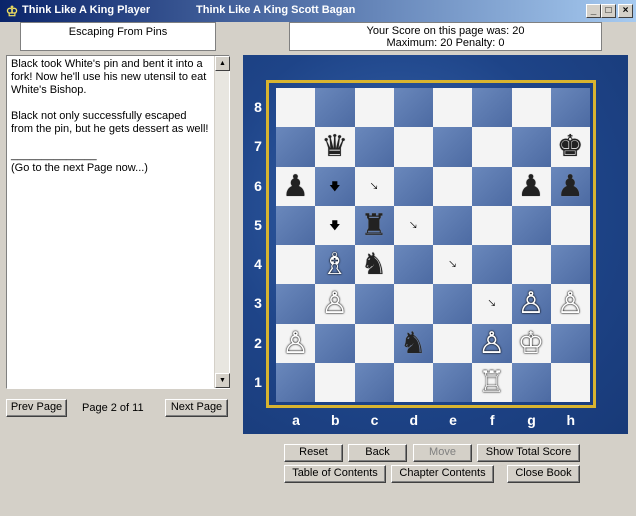  What do you see at coordinates (445, 43) in the screenshot?
I see `score-details: Maximum: 20 Penalty: 0` at bounding box center [445, 43].